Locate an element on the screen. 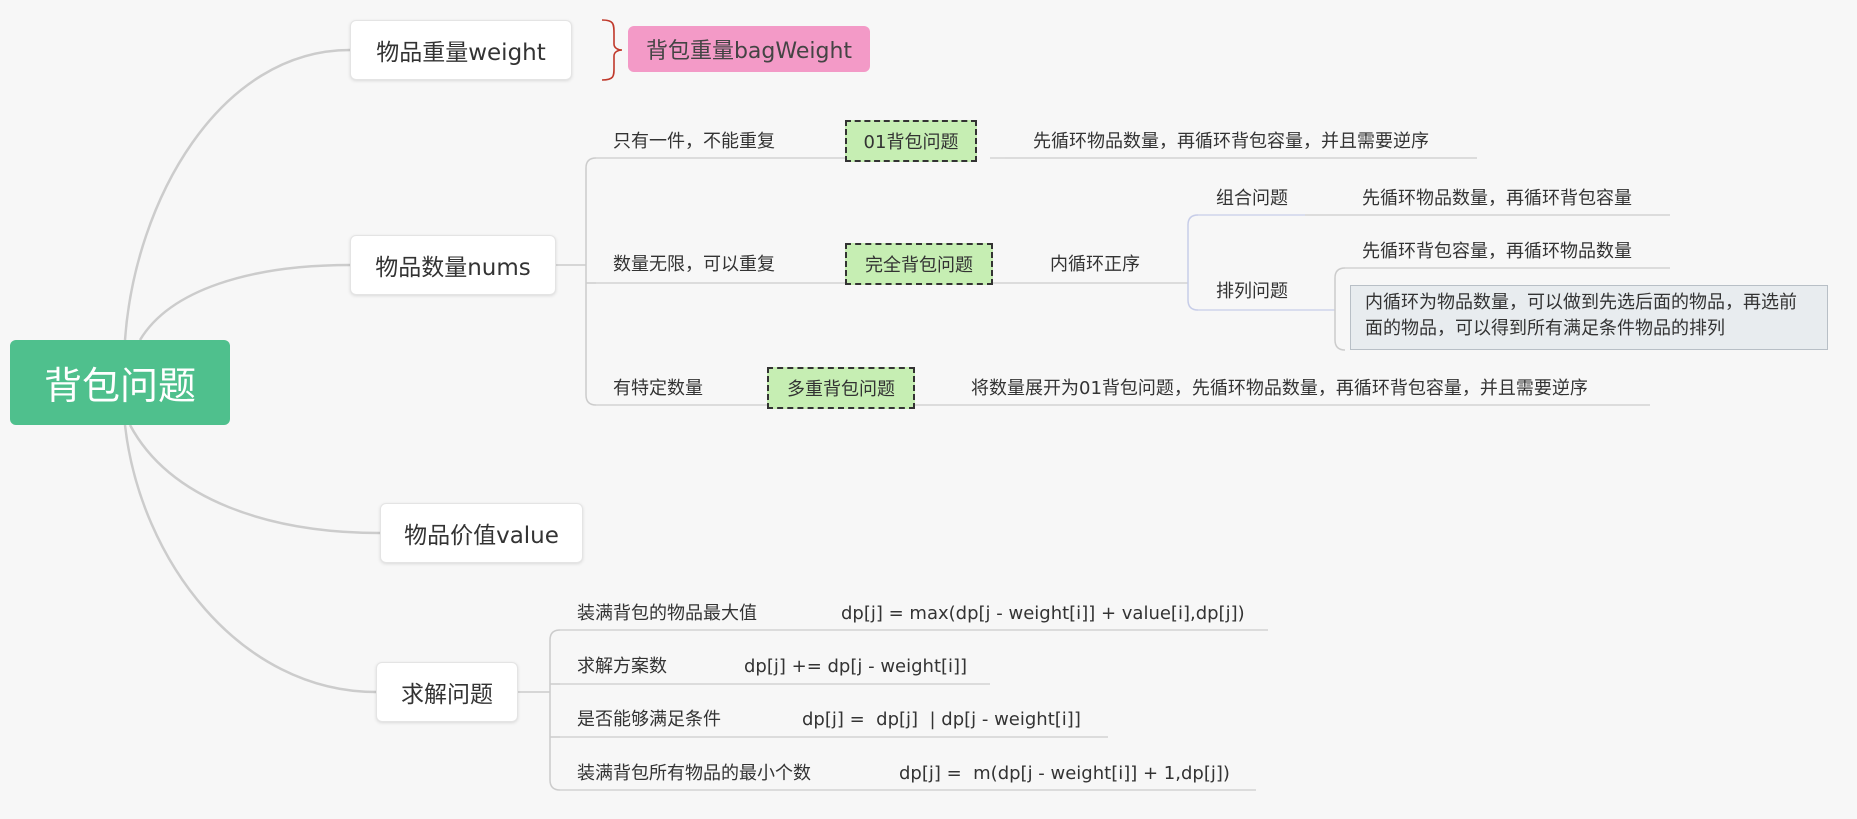  connector-solve-bracket is located at coordinates (555, 710).